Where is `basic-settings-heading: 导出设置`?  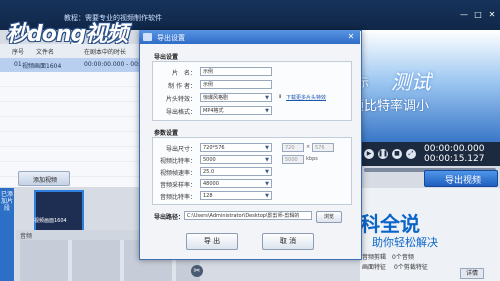 basic-settings-heading: 导出设置 is located at coordinates (166, 57).